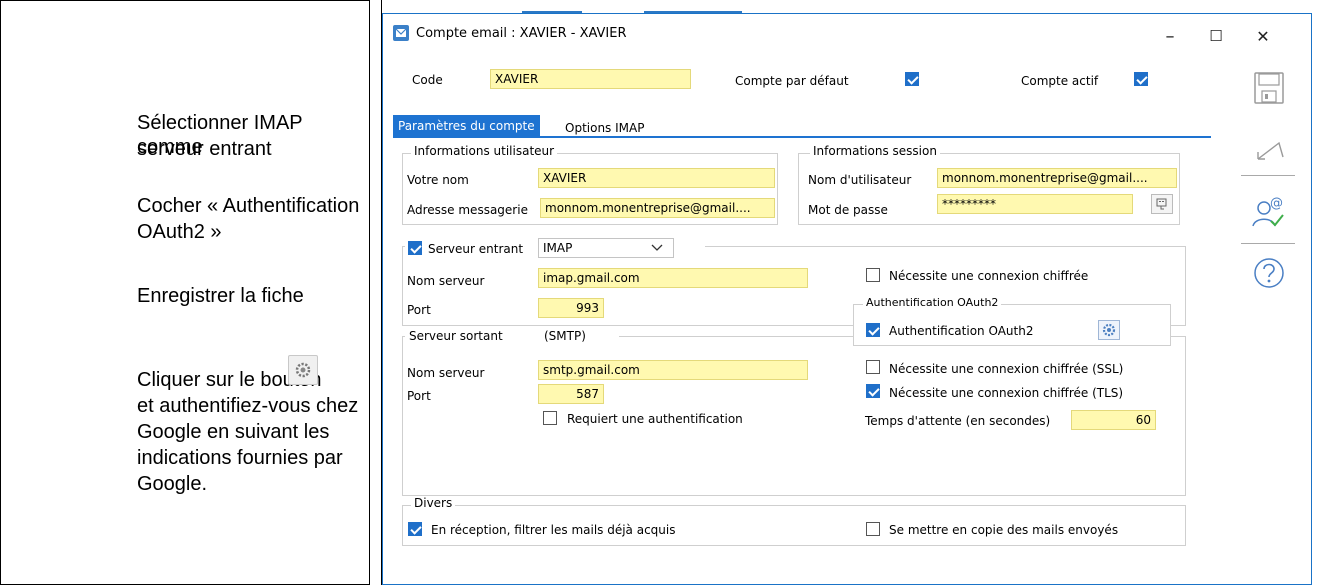  I want to click on incoming-server-label: Serveur entrant, so click(476, 249).